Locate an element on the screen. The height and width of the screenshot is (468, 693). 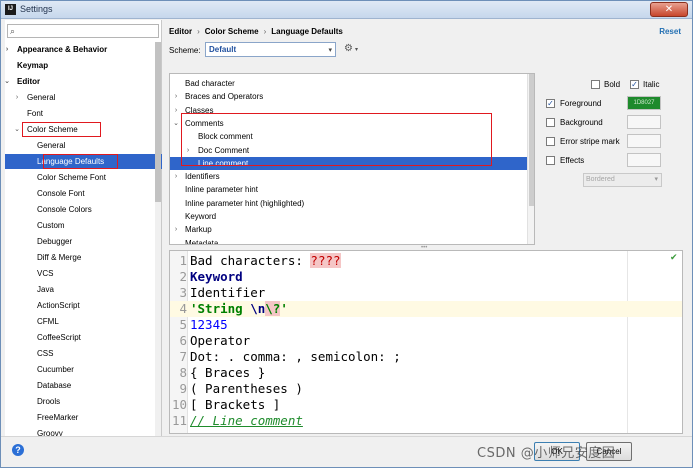
code-token: Dot: . comma: , semicolon: ; is located at coordinates (295, 356).